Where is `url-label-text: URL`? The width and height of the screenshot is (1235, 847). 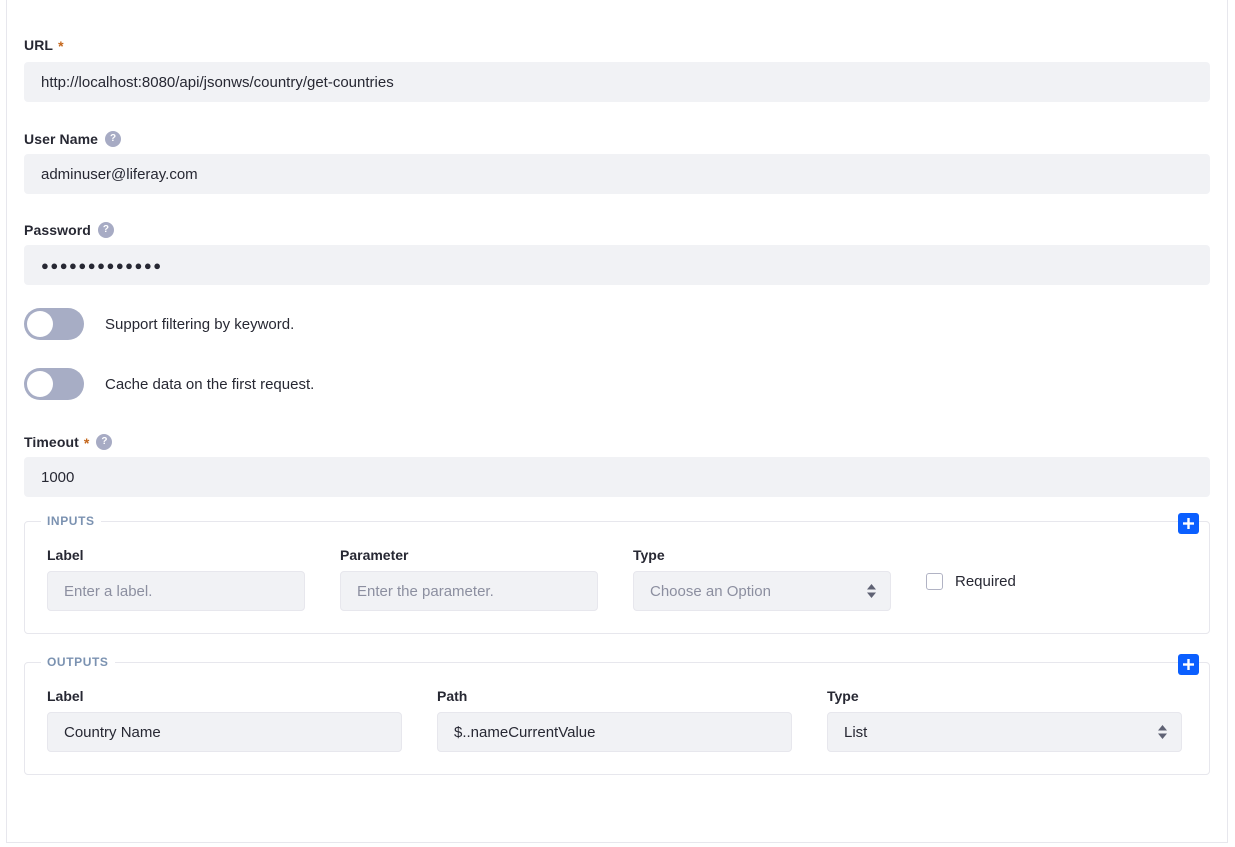
url-label-text: URL is located at coordinates (39, 45).